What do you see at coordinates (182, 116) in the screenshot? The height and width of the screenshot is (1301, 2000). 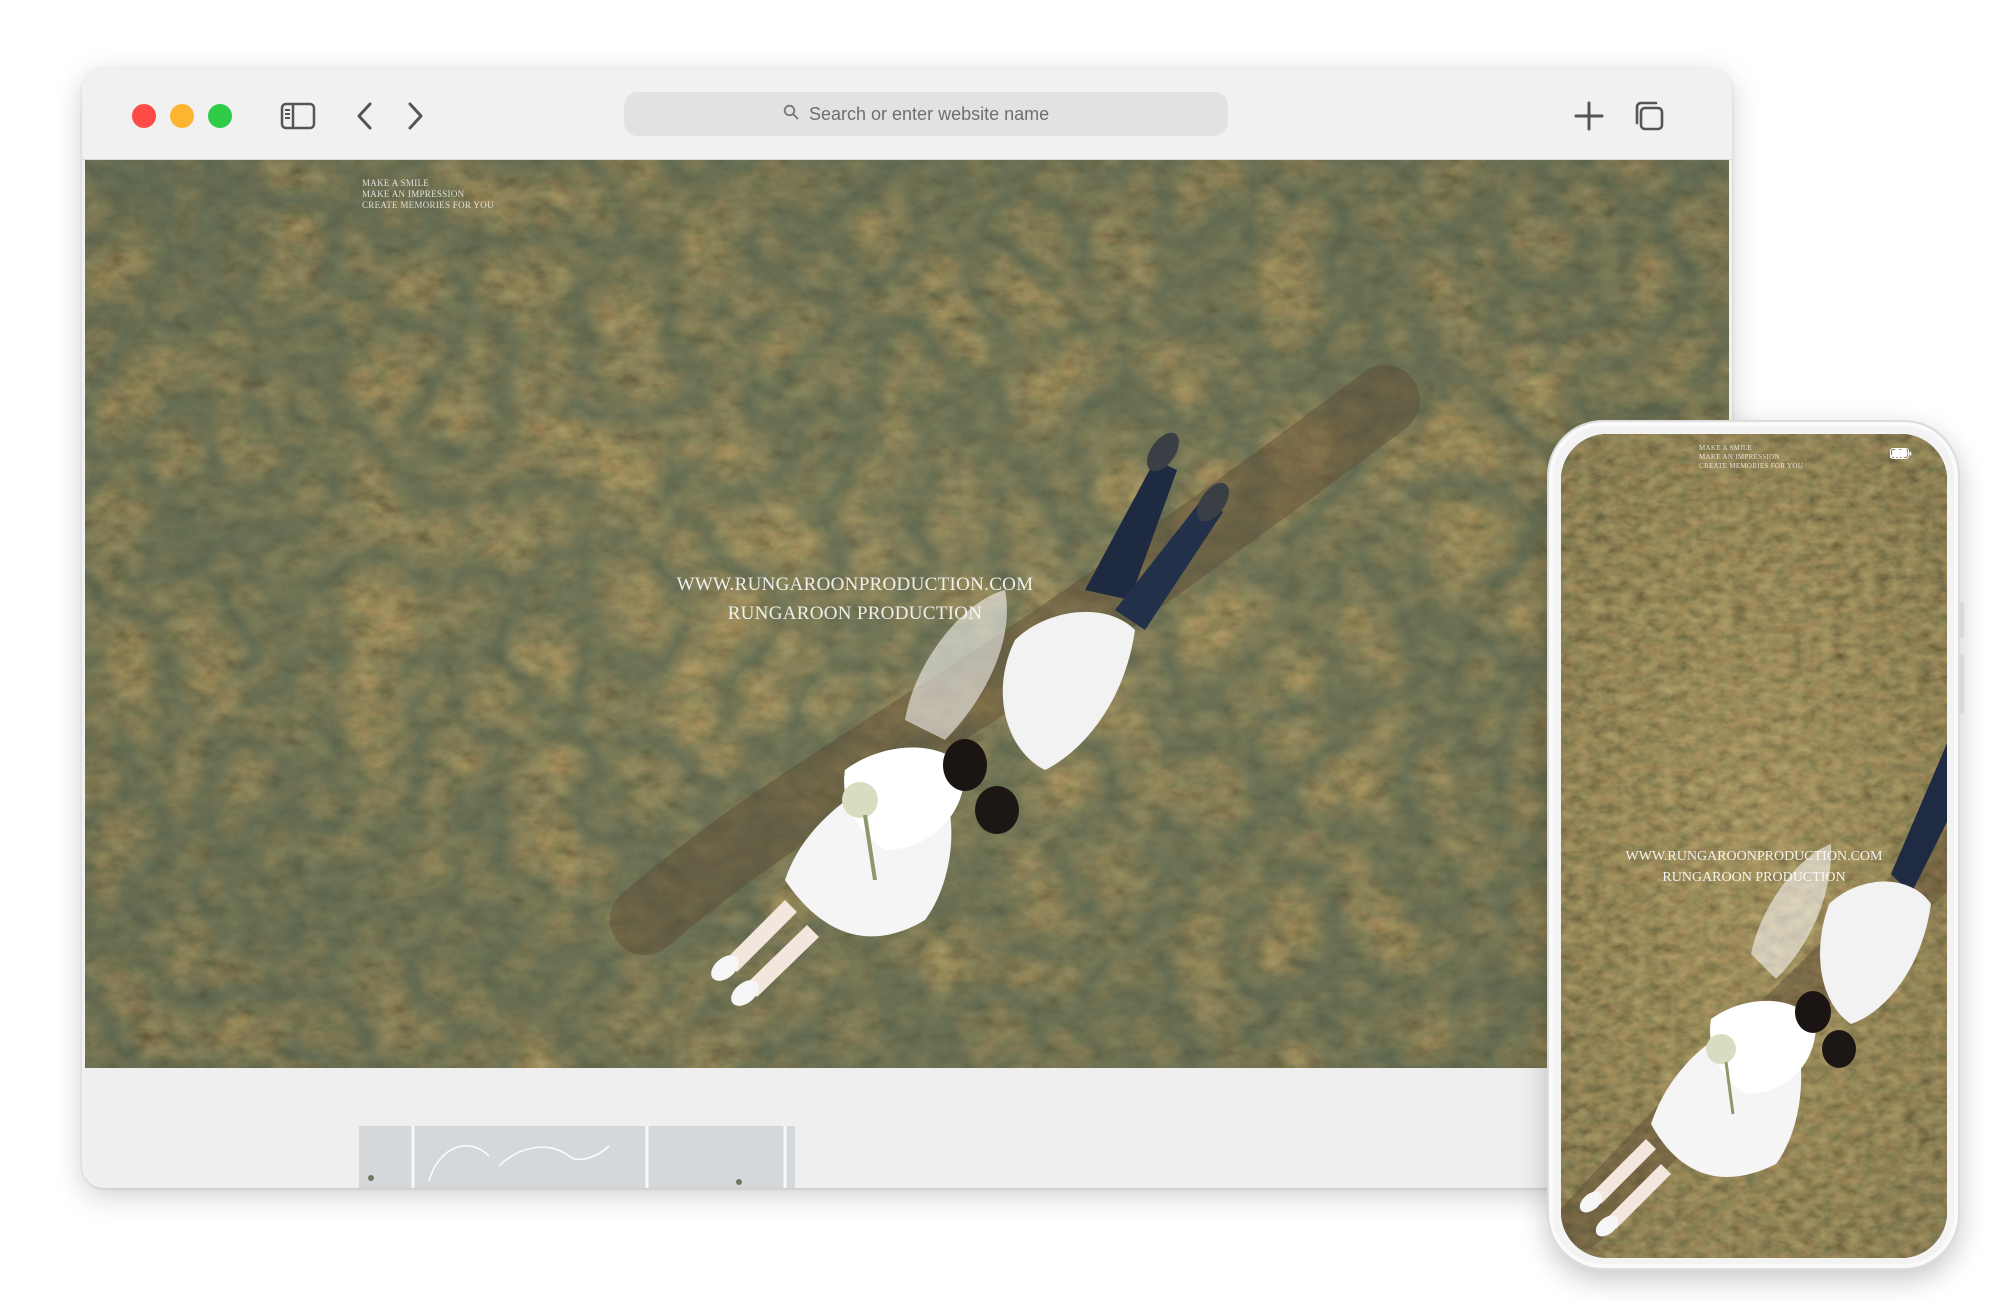 I see `minimize-window-button` at bounding box center [182, 116].